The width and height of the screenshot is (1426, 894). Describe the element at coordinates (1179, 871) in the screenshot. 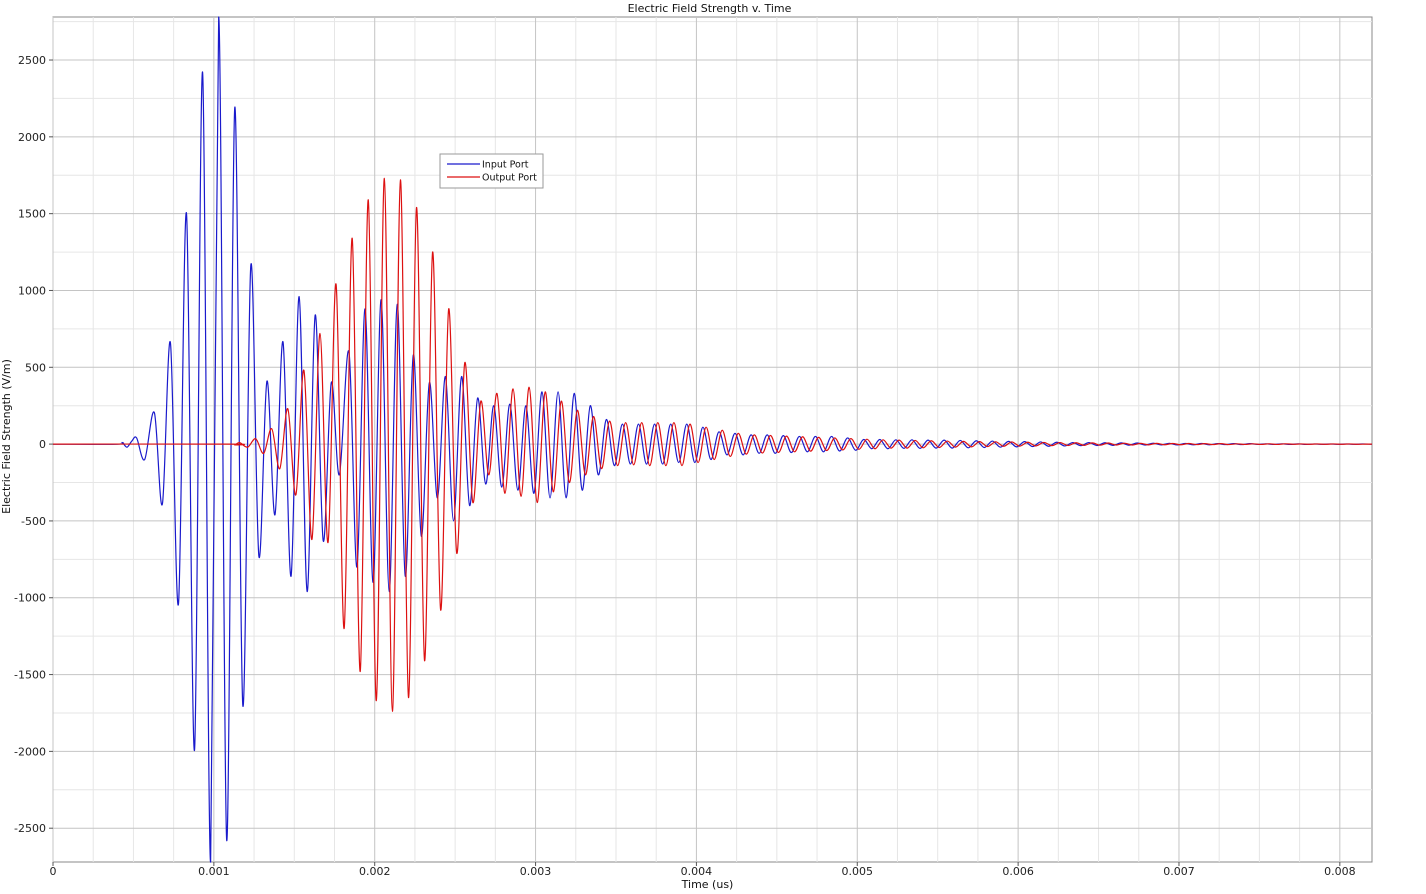

I see `x-tick-label: 0.007` at that location.